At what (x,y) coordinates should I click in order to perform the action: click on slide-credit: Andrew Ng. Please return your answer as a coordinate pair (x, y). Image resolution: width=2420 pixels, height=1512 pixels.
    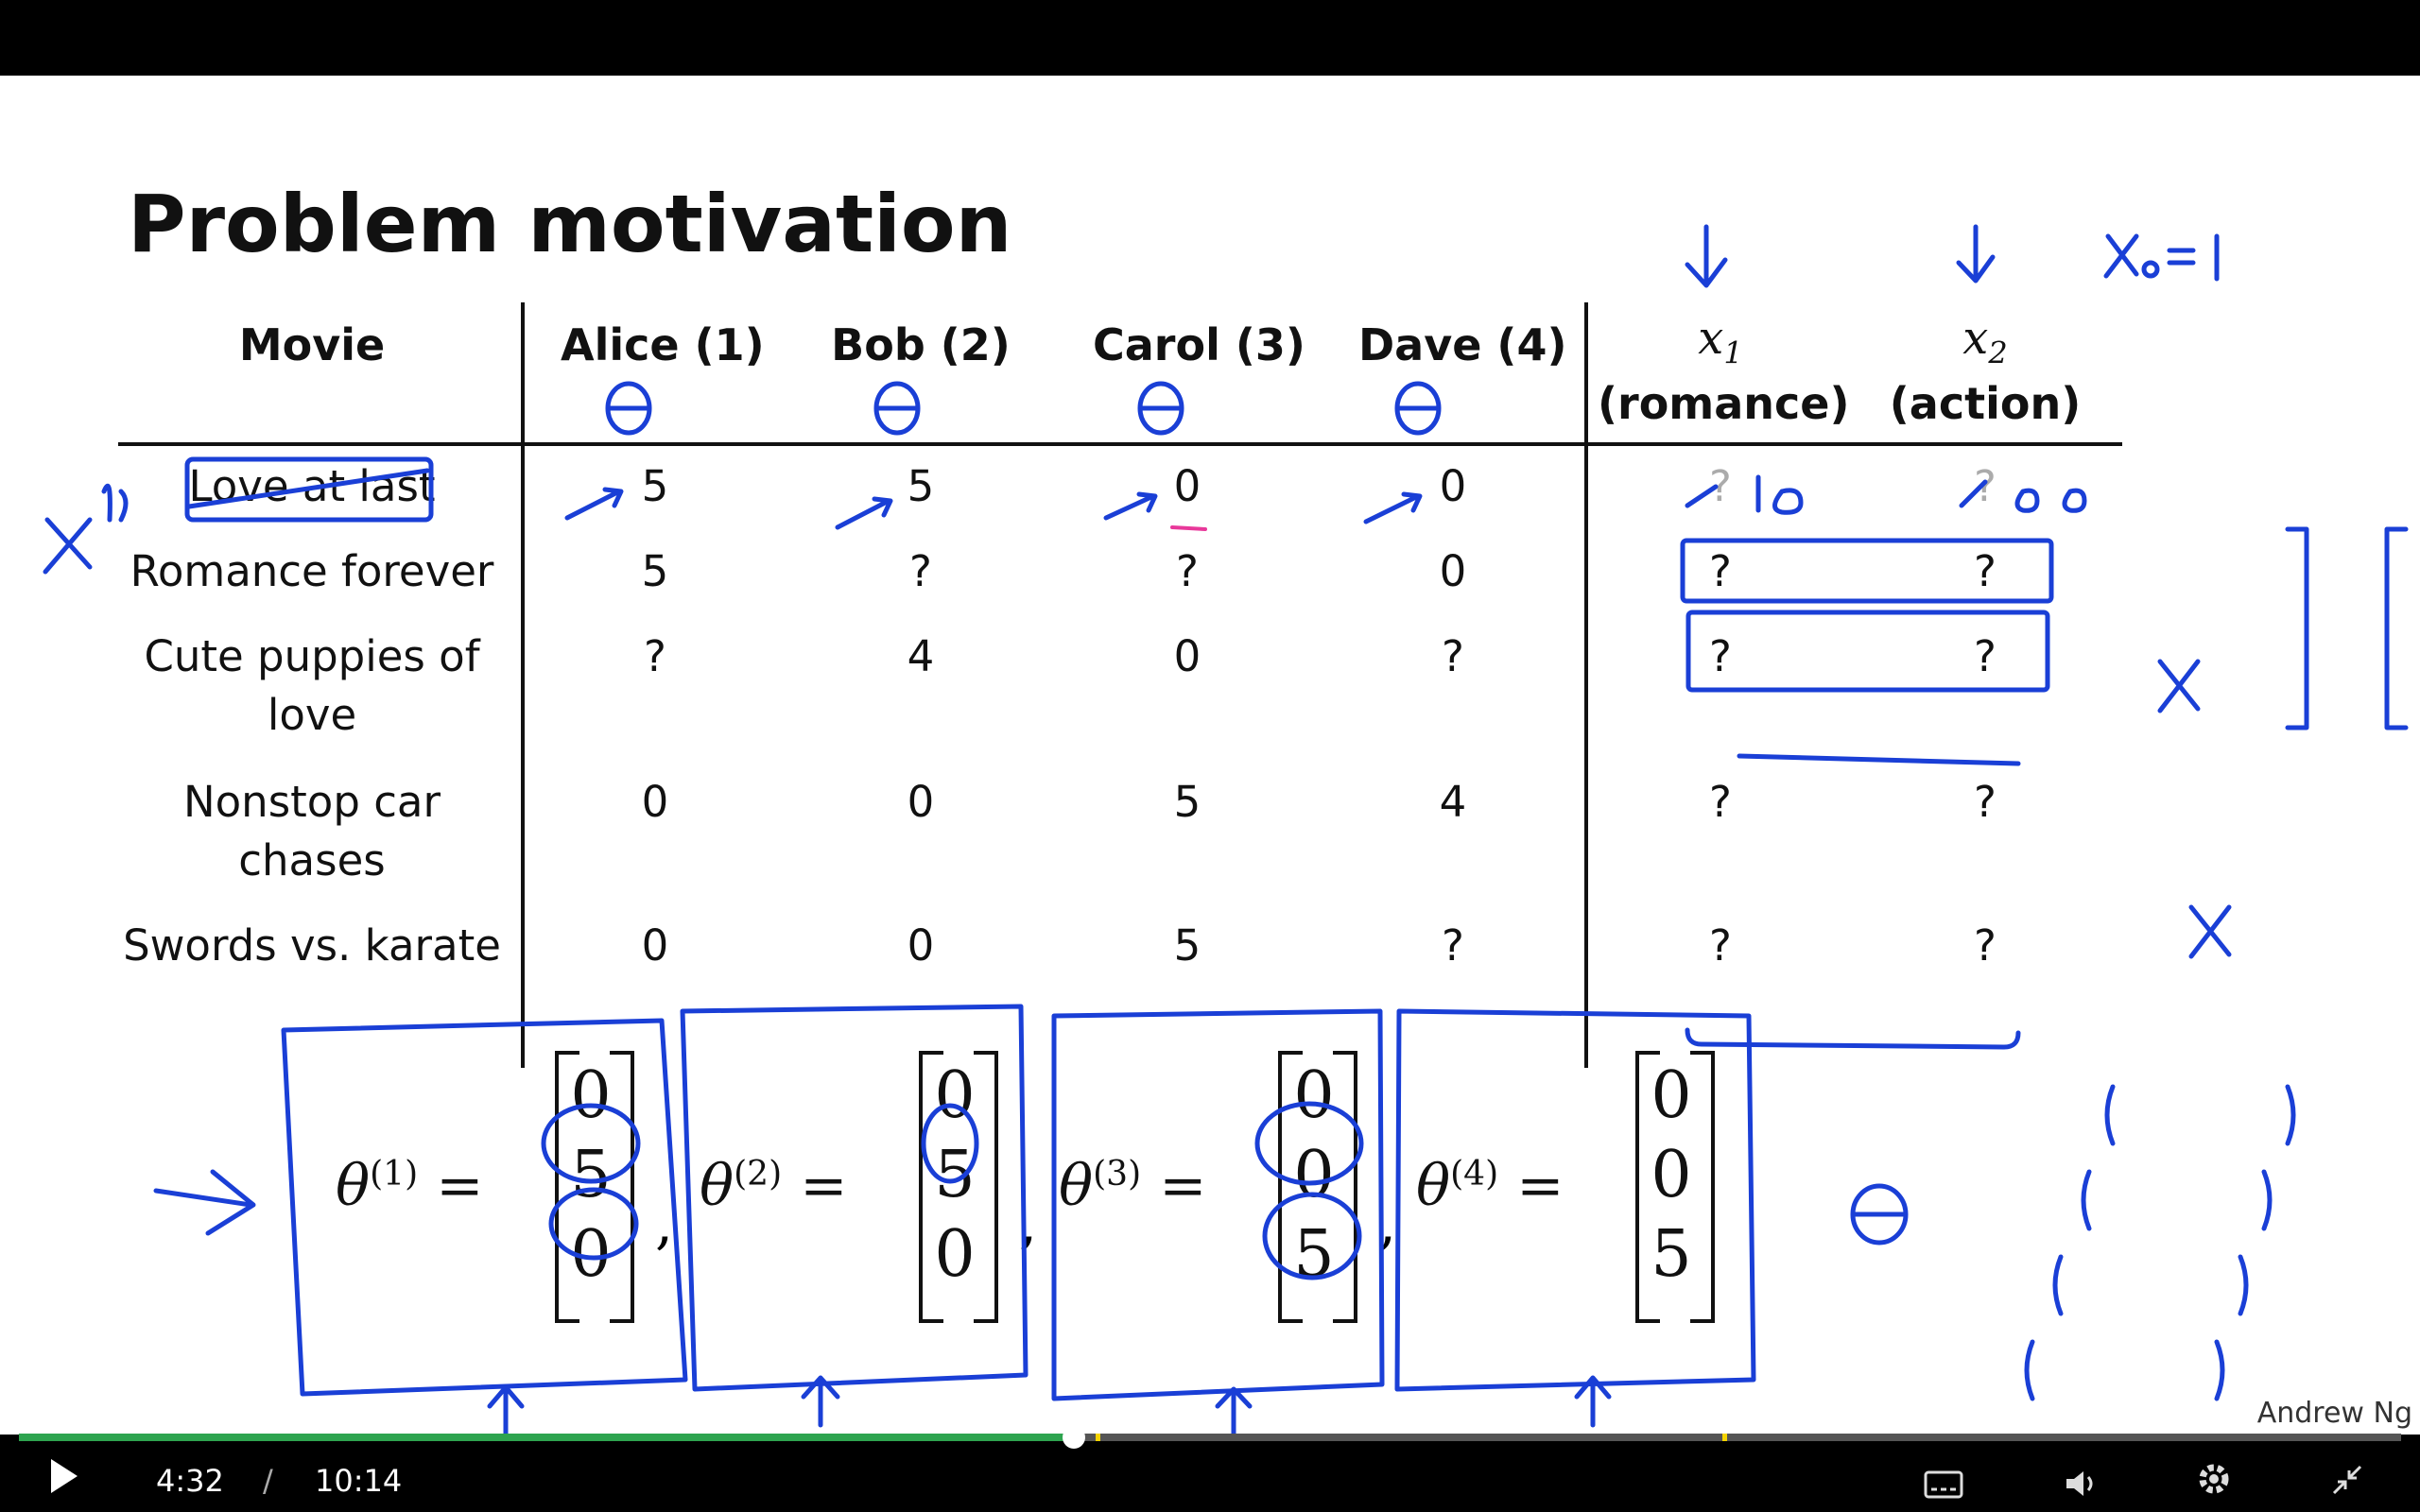
    Looking at the image, I should click on (2334, 1413).